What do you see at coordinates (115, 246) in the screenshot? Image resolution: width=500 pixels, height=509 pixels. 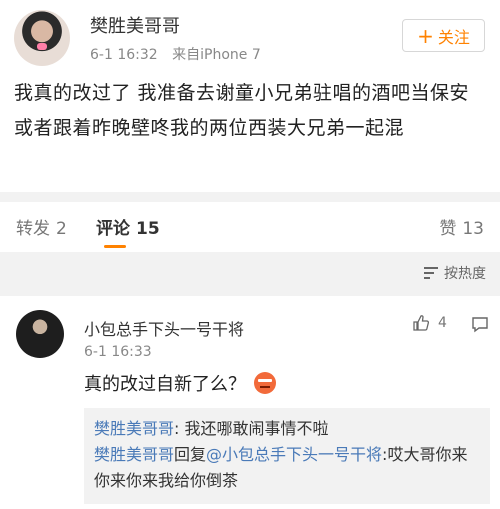 I see `active-tab-indicator` at bounding box center [115, 246].